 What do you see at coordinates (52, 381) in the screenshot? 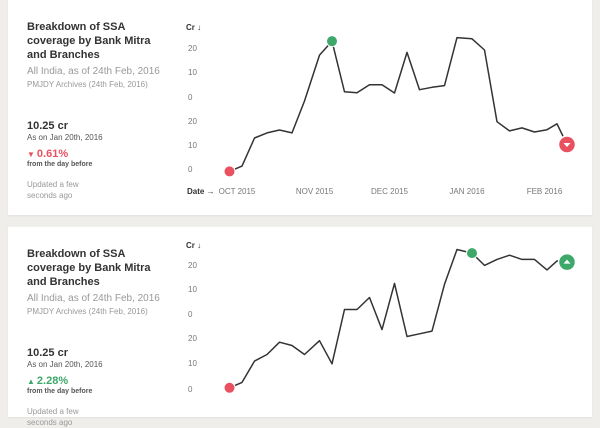
I see `change-value: 2.28%` at bounding box center [52, 381].